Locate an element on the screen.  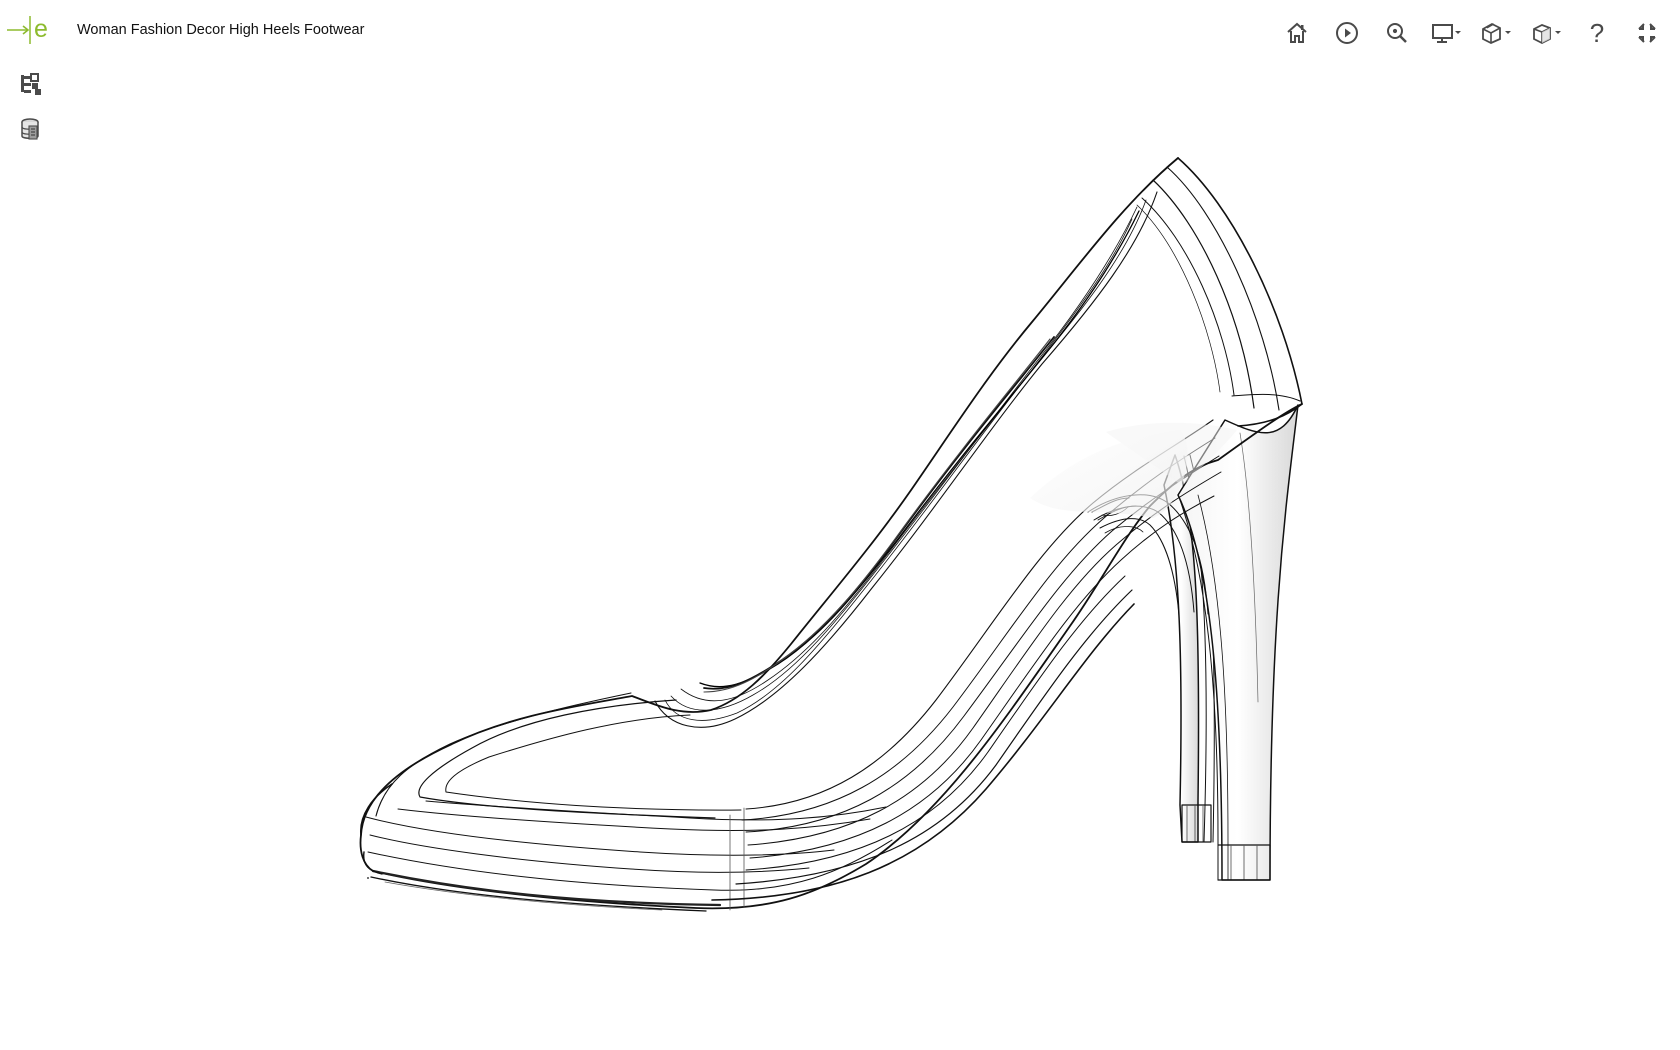
cube-icon is located at coordinates (1547, 34).